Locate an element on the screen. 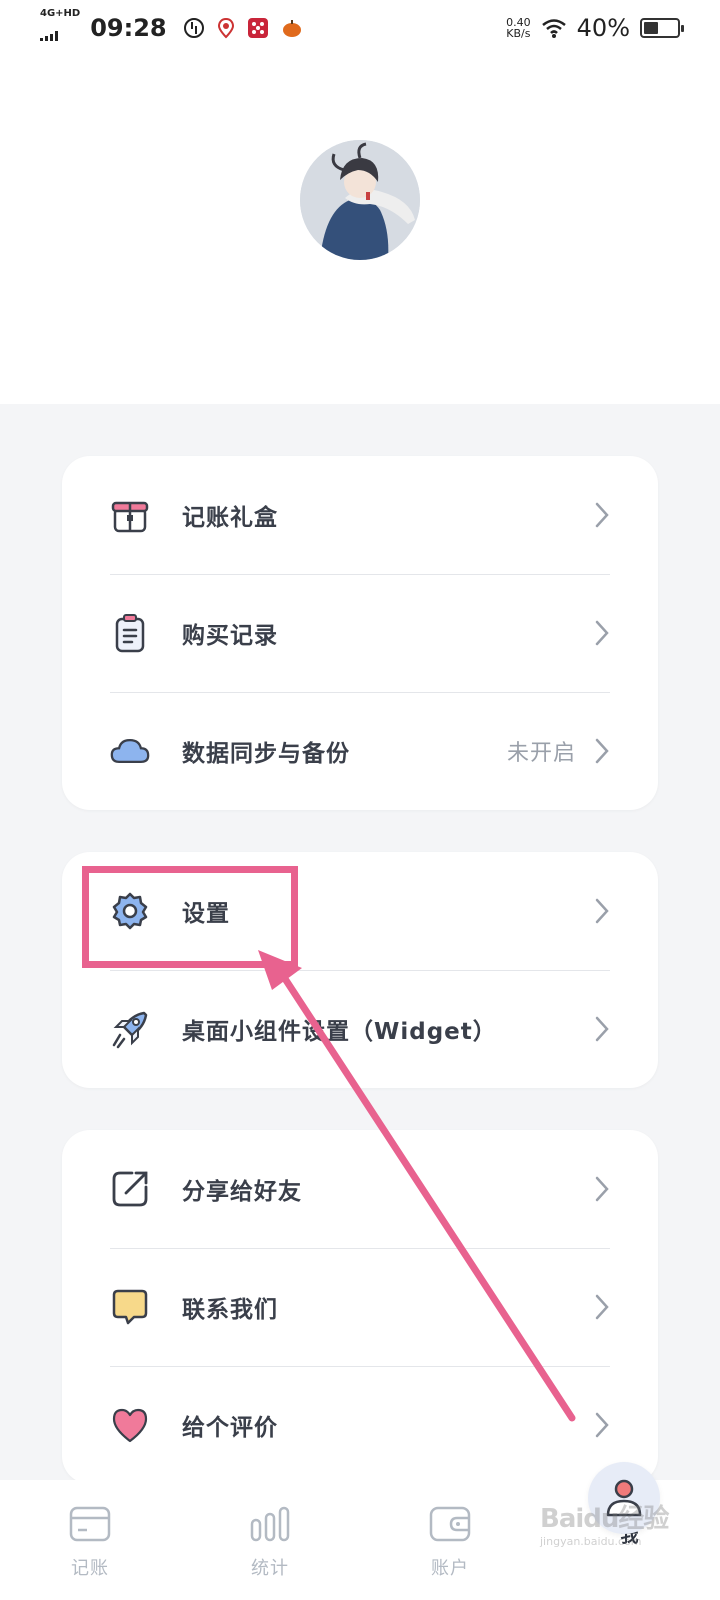  cloud-icon is located at coordinates (130, 751).